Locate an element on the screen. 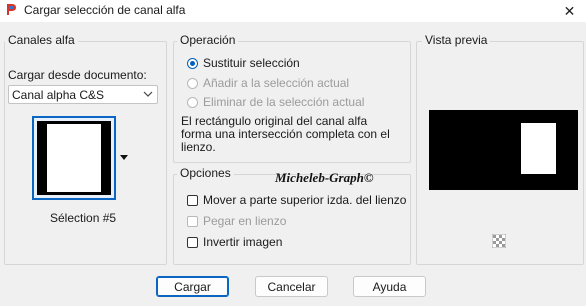 This screenshot has width=586, height=306. operation-legend: Operación is located at coordinates (208, 40).